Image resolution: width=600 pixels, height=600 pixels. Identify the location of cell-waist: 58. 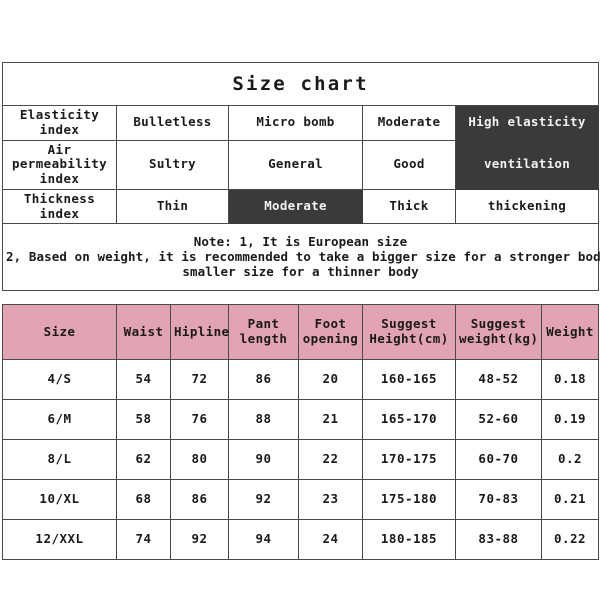
(143, 419).